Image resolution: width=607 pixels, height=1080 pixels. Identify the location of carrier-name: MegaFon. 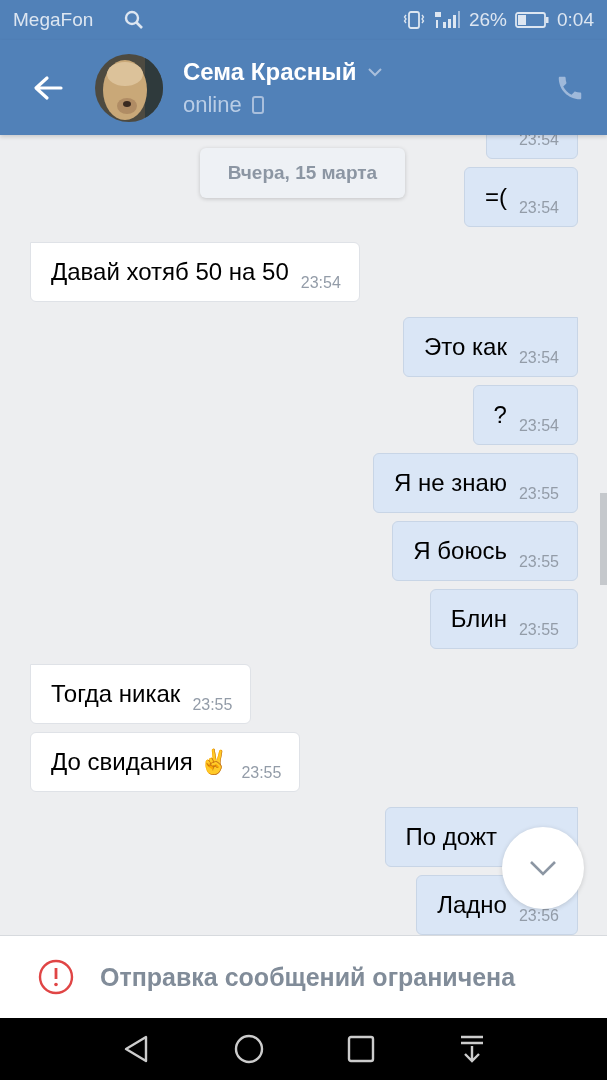
(53, 20).